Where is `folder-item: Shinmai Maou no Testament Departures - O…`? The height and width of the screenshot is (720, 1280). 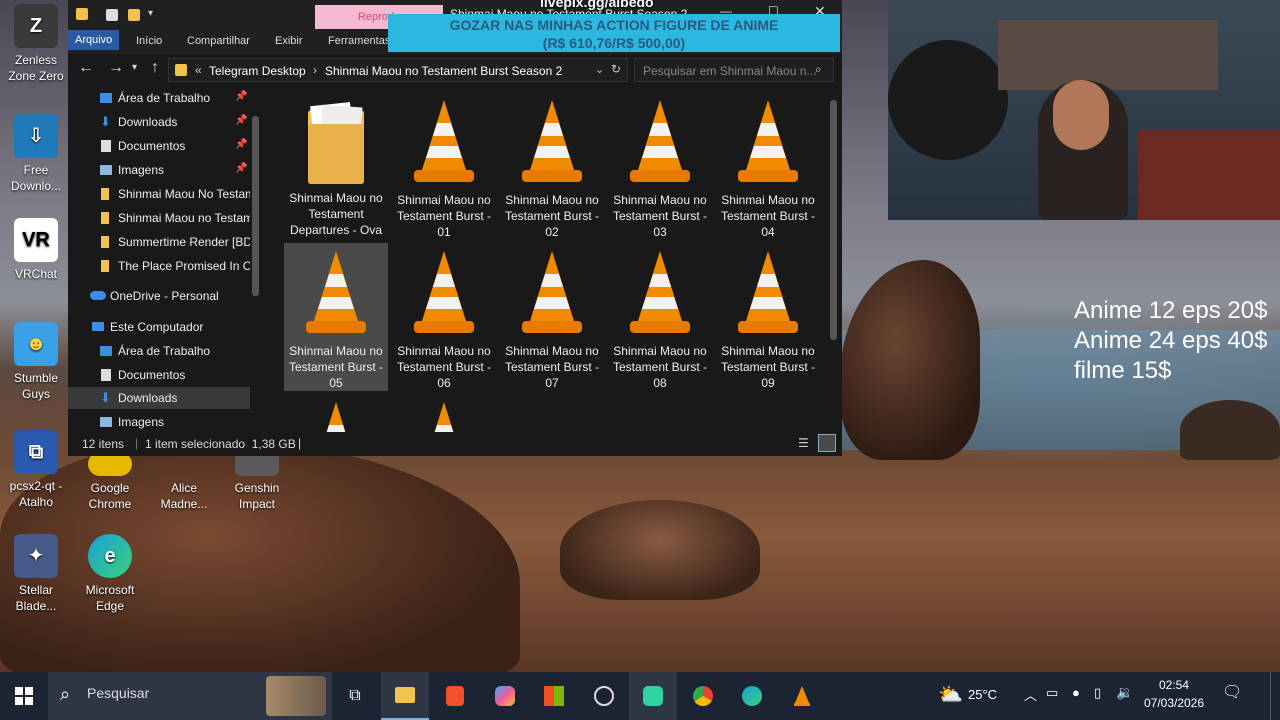 folder-item: Shinmai Maou no Testament Departures - O… is located at coordinates (336, 166).